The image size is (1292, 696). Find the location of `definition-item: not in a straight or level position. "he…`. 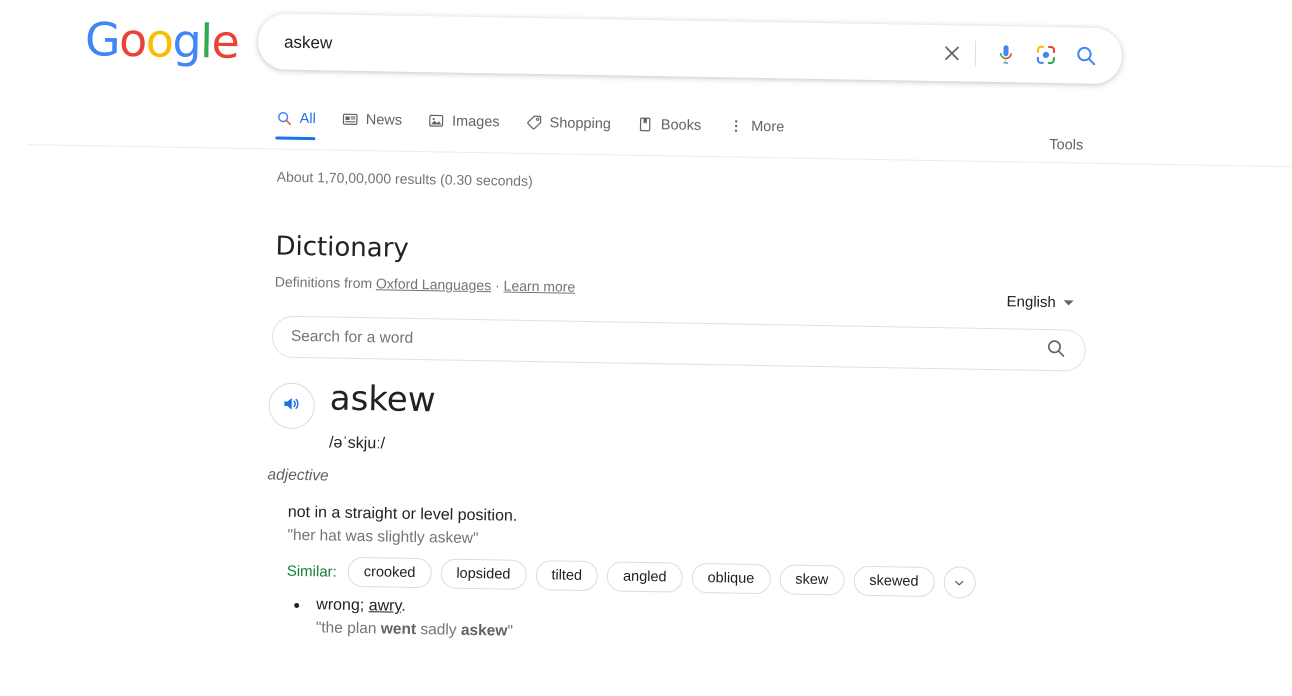

definition-item: not in a straight or level position. "he… is located at coordinates (667, 551).